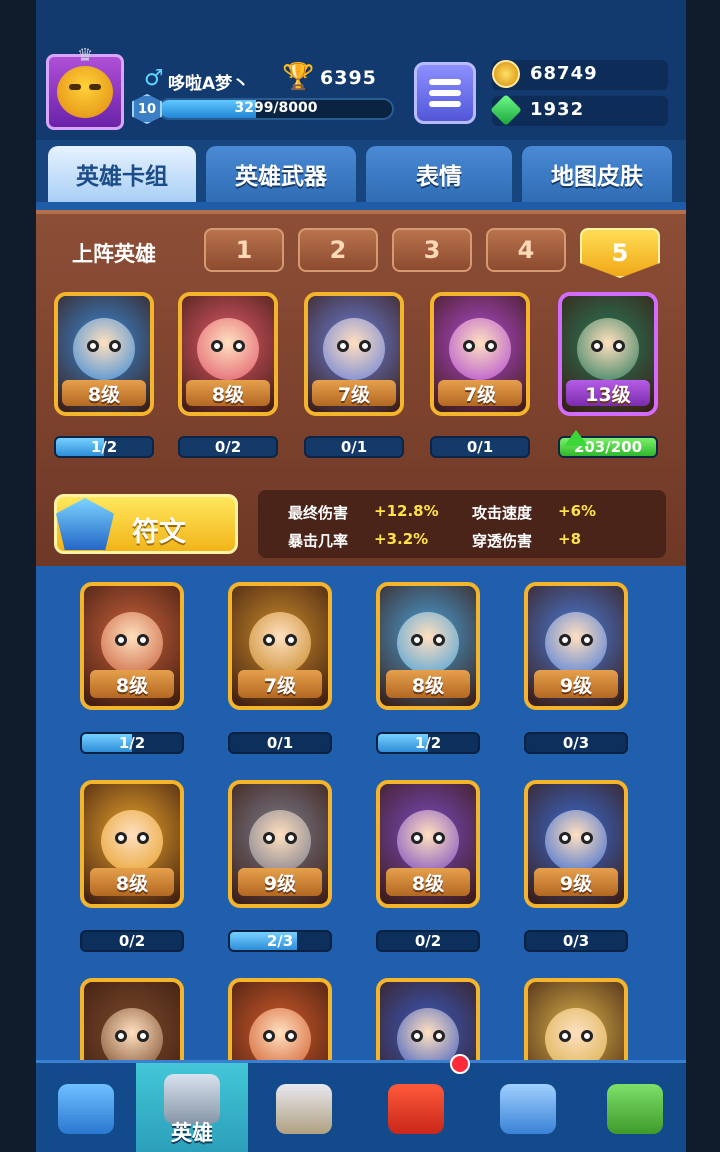 The height and width of the screenshot is (1152, 720). Describe the element at coordinates (209, 84) in the screenshot. I see `player-name: 哆啦A梦丶` at that location.